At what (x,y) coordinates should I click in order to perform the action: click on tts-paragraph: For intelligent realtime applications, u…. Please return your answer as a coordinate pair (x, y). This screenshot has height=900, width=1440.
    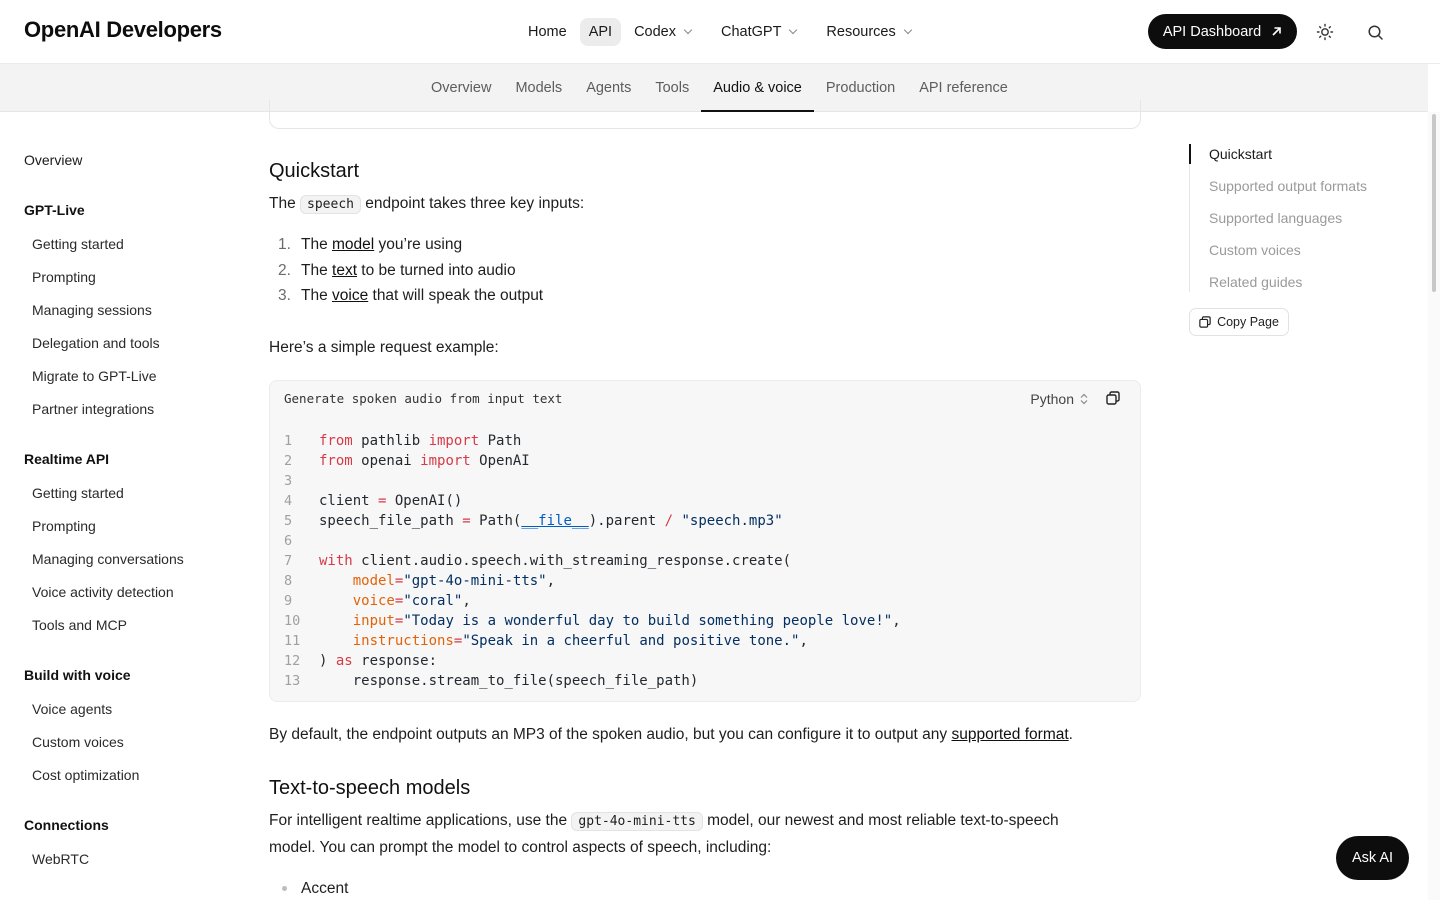
    Looking at the image, I should click on (664, 834).